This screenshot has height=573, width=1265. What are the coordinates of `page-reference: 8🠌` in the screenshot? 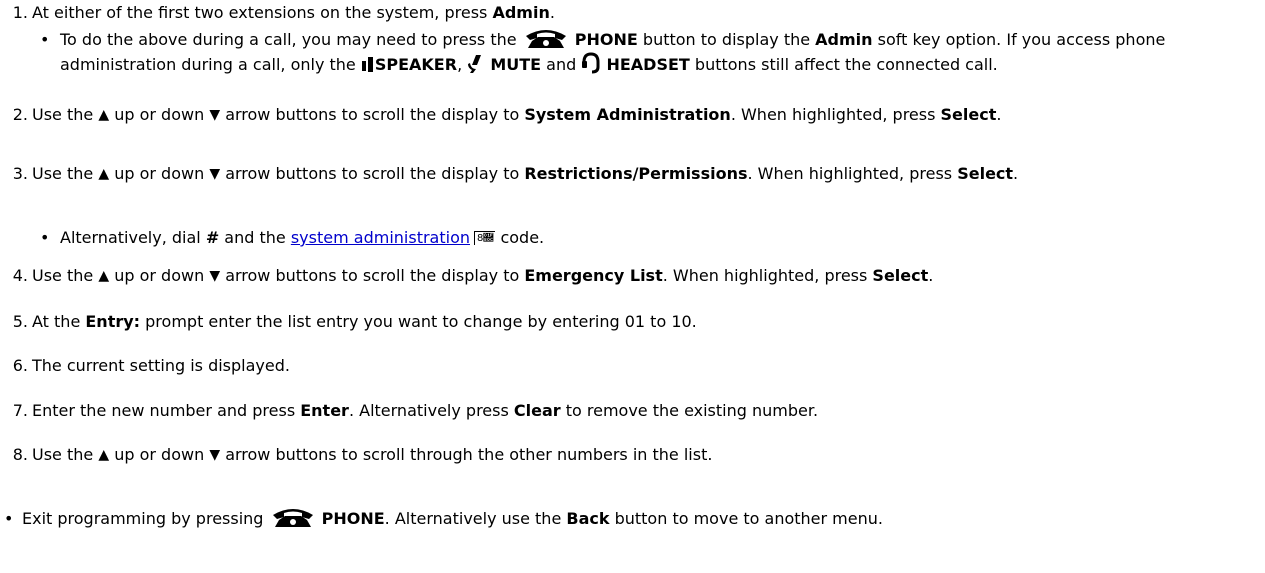 It's located at (485, 238).